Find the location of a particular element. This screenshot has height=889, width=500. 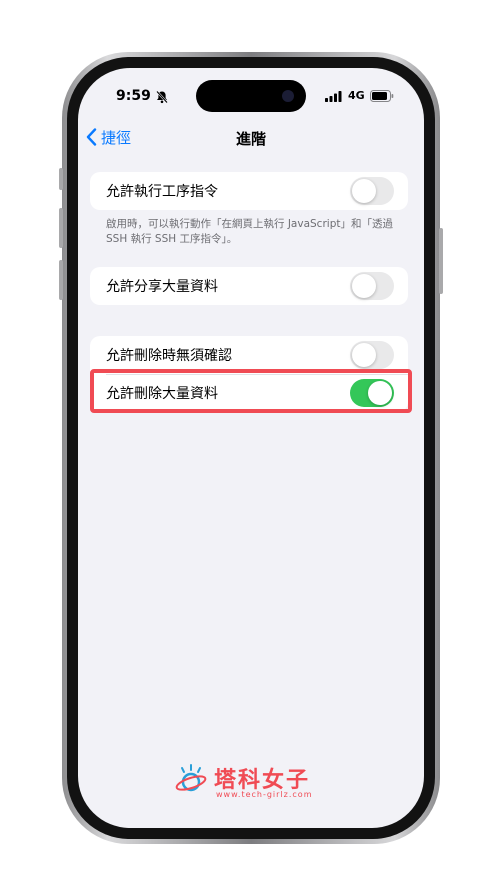

setting-row-share-large: 允許分享大量資料 is located at coordinates (249, 286).